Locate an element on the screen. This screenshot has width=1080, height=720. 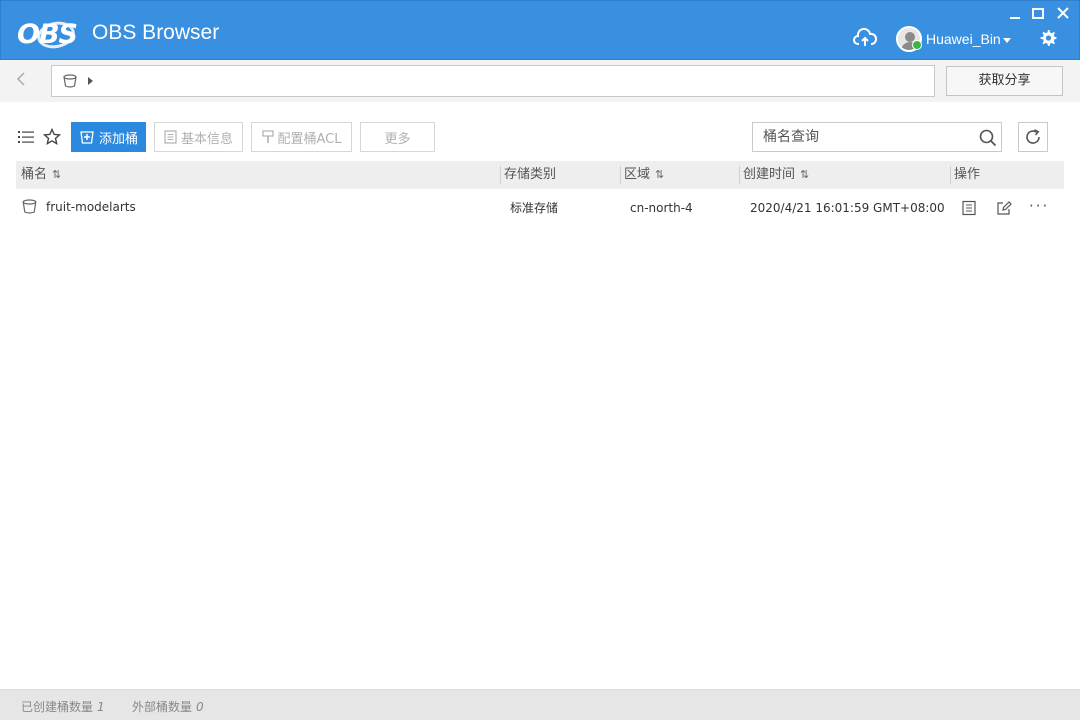
back-button is located at coordinates (25, 81).